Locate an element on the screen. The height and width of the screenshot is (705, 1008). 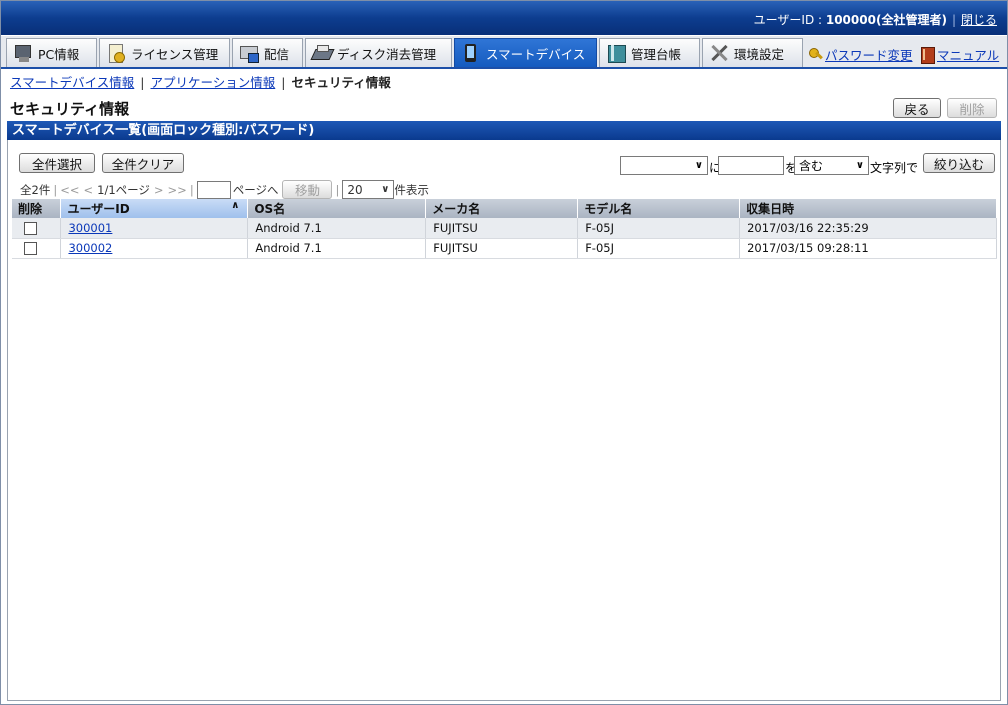
tab-settings: 環境設定 is located at coordinates (752, 52).